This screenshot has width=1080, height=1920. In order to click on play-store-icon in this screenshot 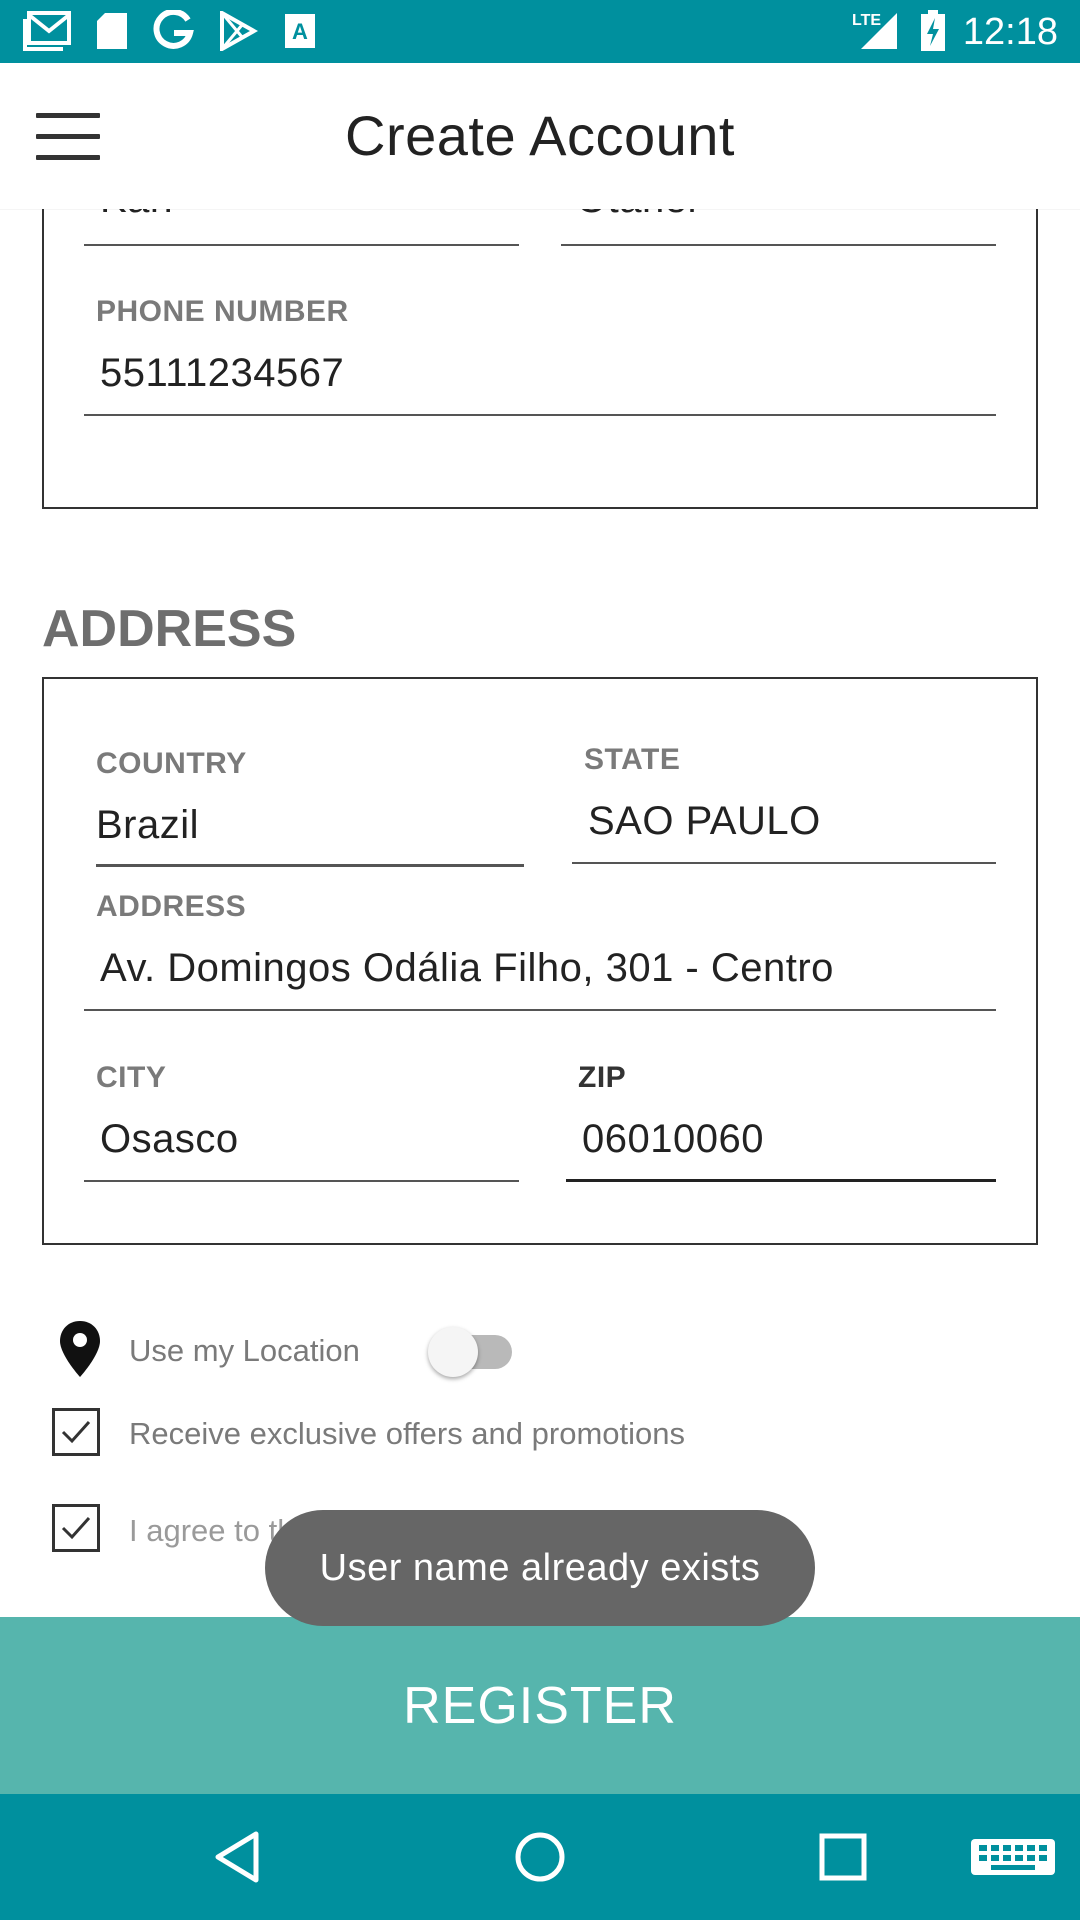, I will do `click(238, 31)`.